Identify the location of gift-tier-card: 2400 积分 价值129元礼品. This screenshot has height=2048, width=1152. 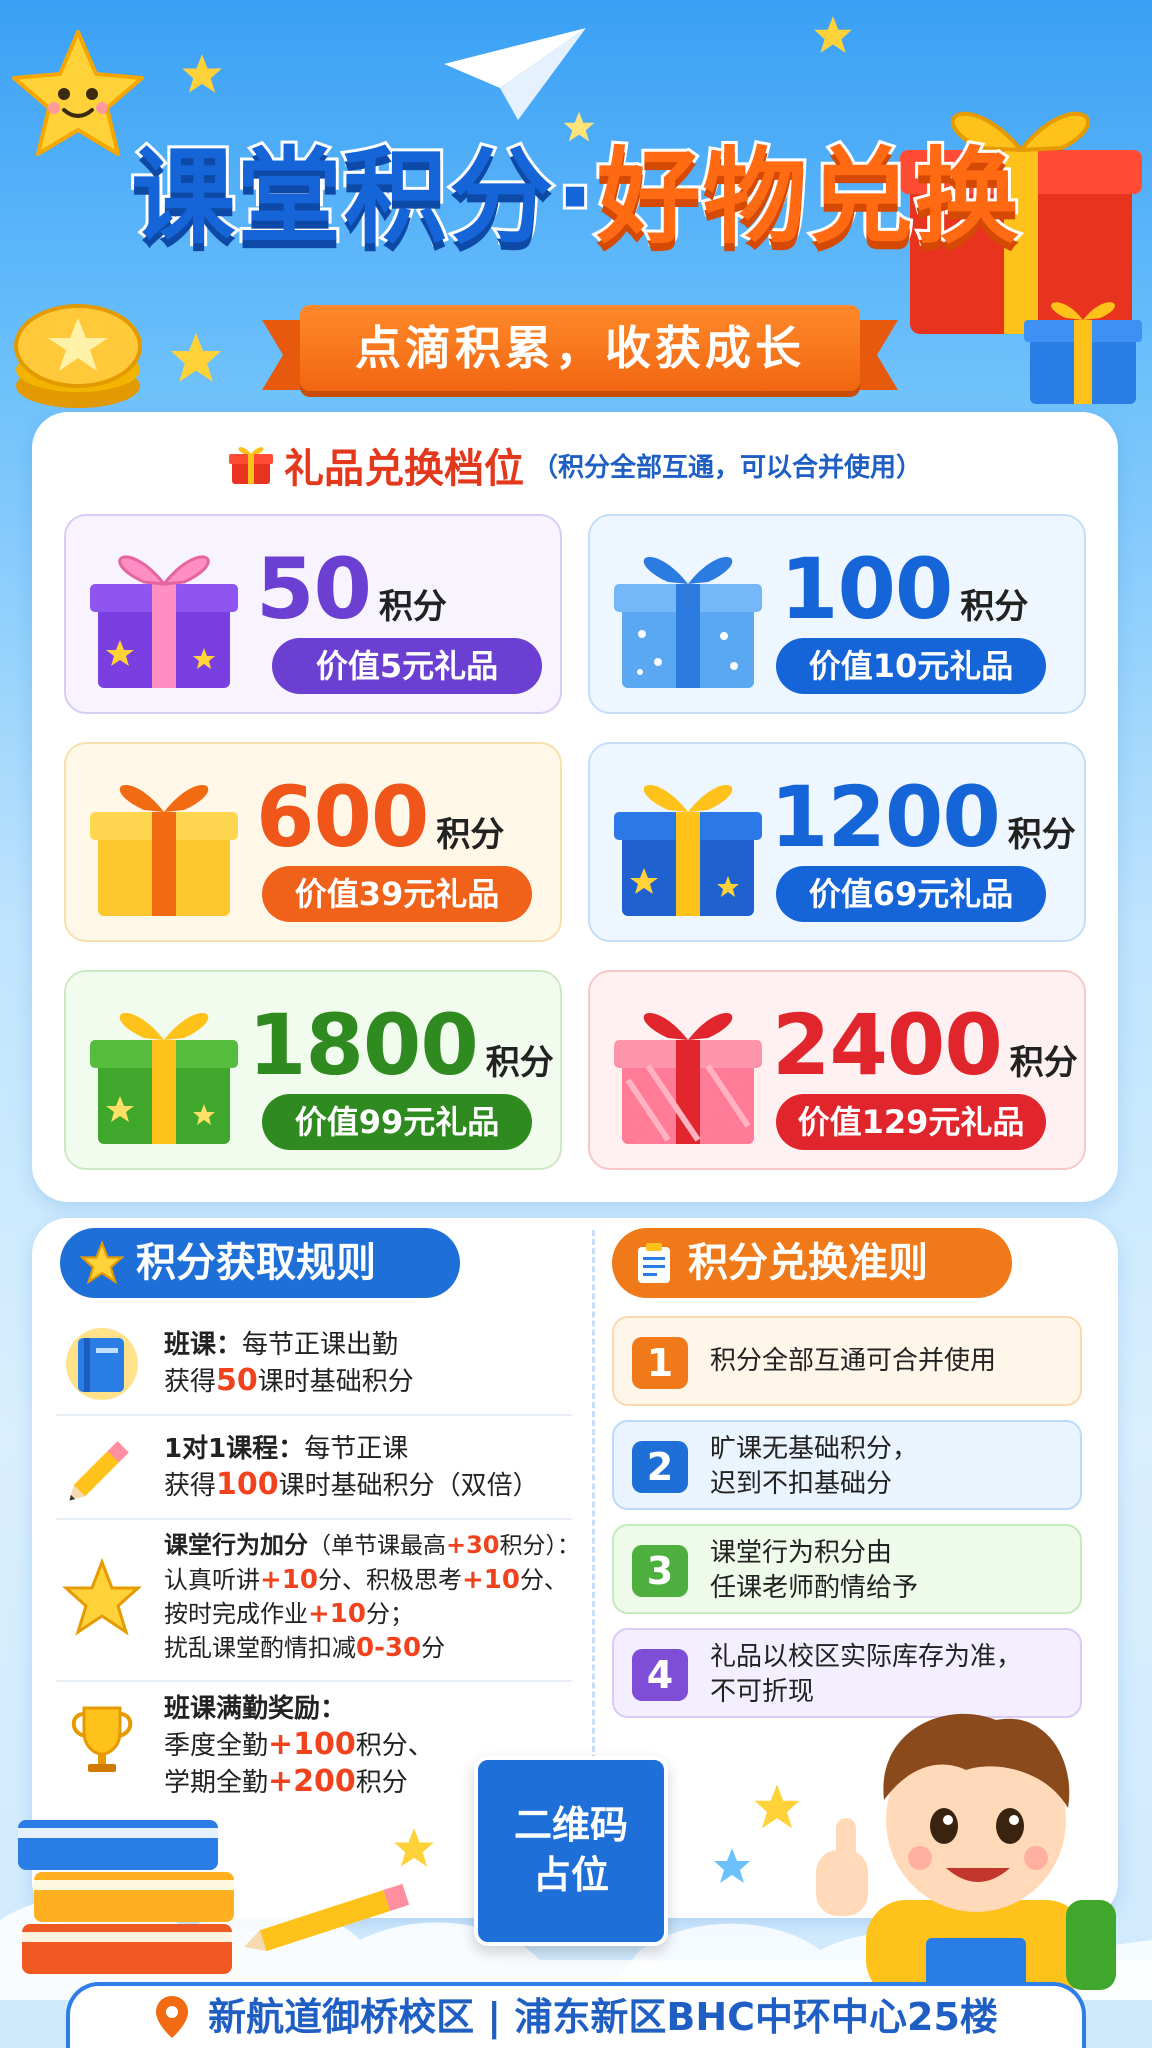
(837, 1070).